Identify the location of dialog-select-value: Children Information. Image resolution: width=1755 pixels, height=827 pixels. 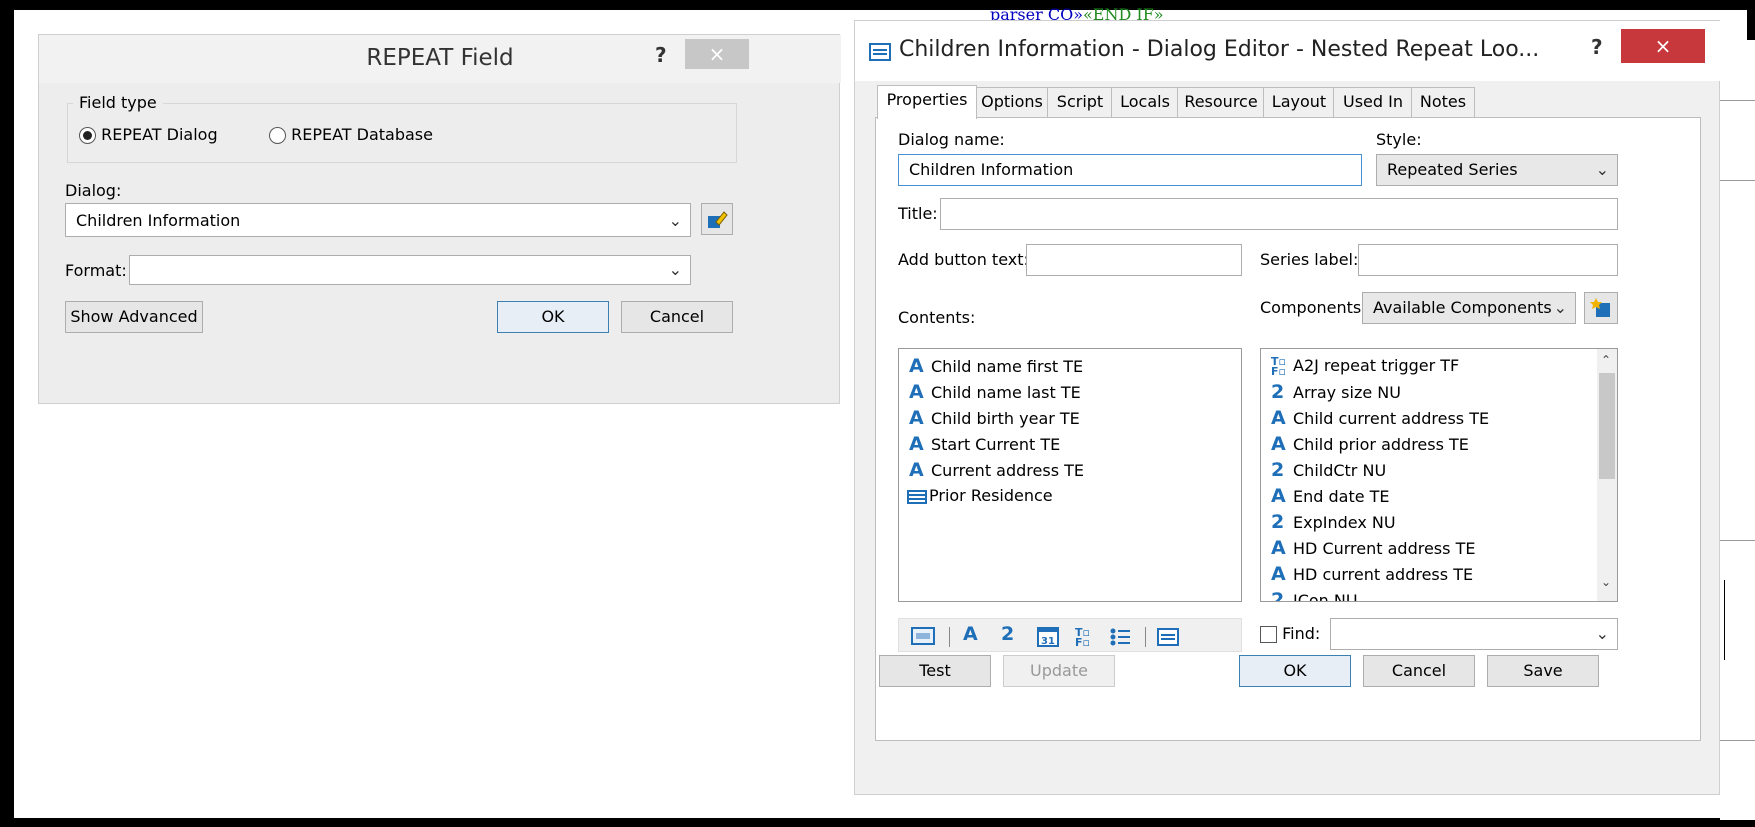
(158, 220).